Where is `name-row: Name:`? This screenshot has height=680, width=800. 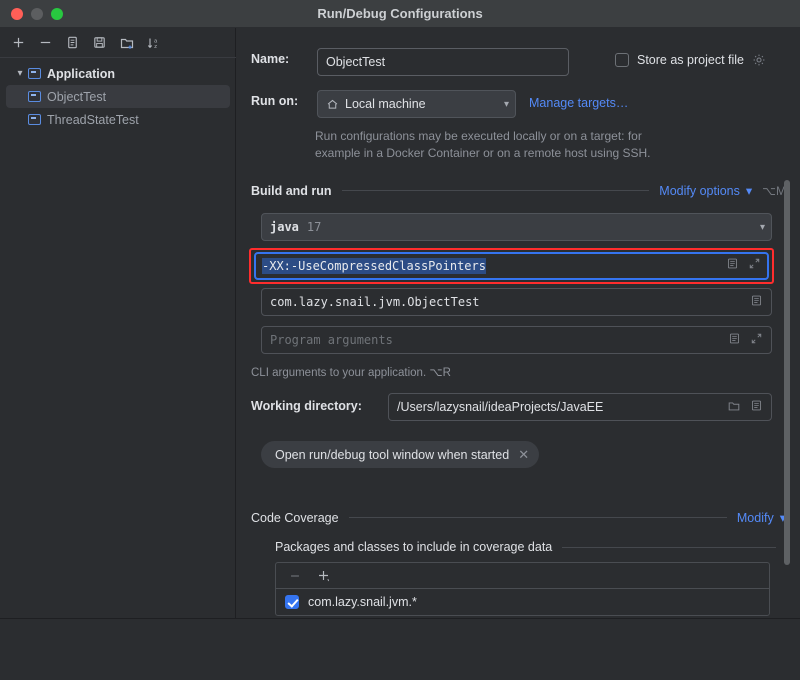 name-row: Name: is located at coordinates (281, 59).